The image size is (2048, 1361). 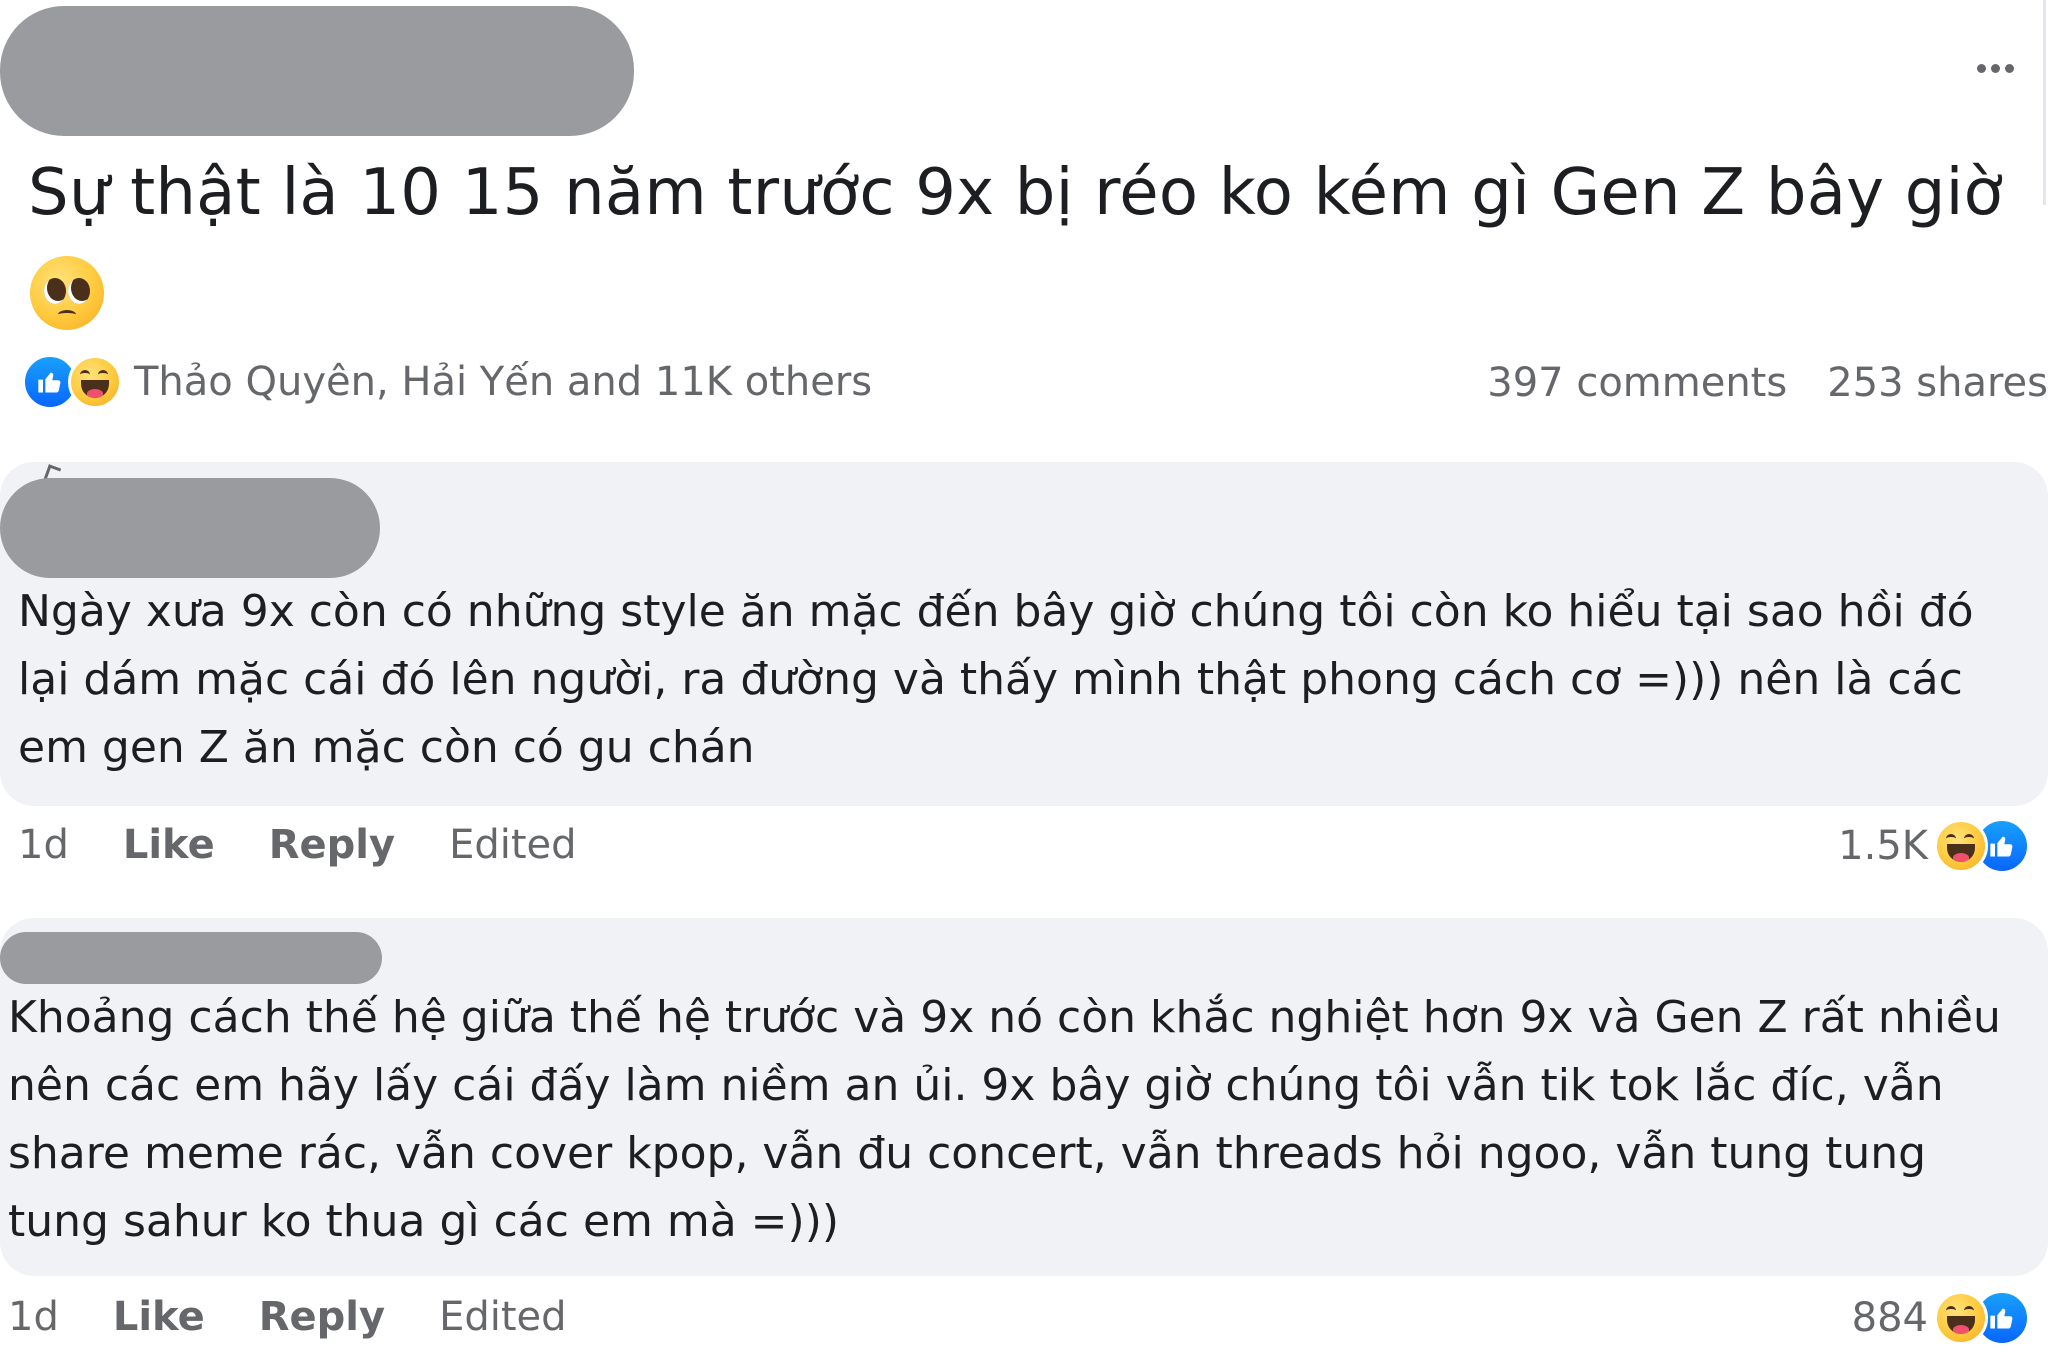 What do you see at coordinates (1889, 1318) in the screenshot?
I see `reaction-count-text: 884` at bounding box center [1889, 1318].